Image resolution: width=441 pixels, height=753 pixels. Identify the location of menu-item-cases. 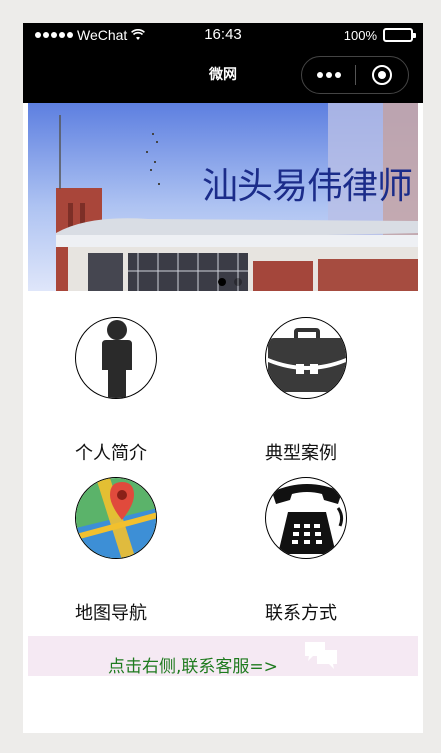
(344, 358).